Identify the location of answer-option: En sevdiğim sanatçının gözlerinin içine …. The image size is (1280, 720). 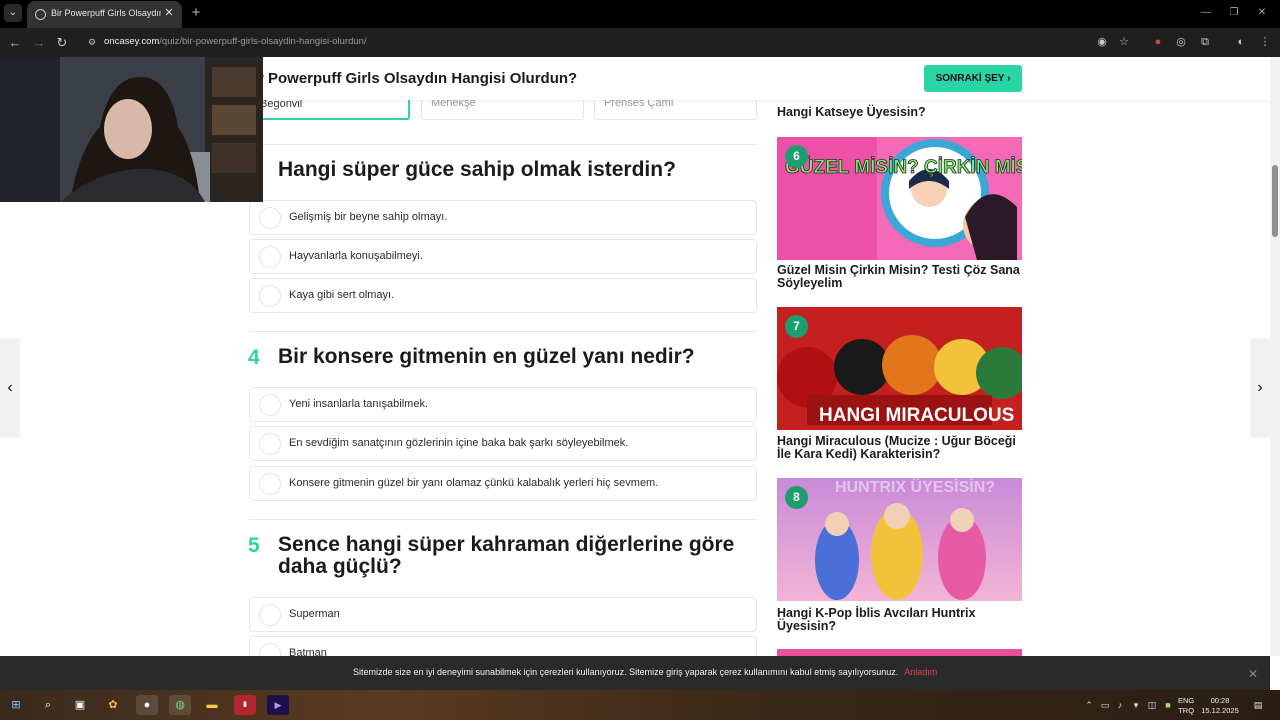
(503, 443).